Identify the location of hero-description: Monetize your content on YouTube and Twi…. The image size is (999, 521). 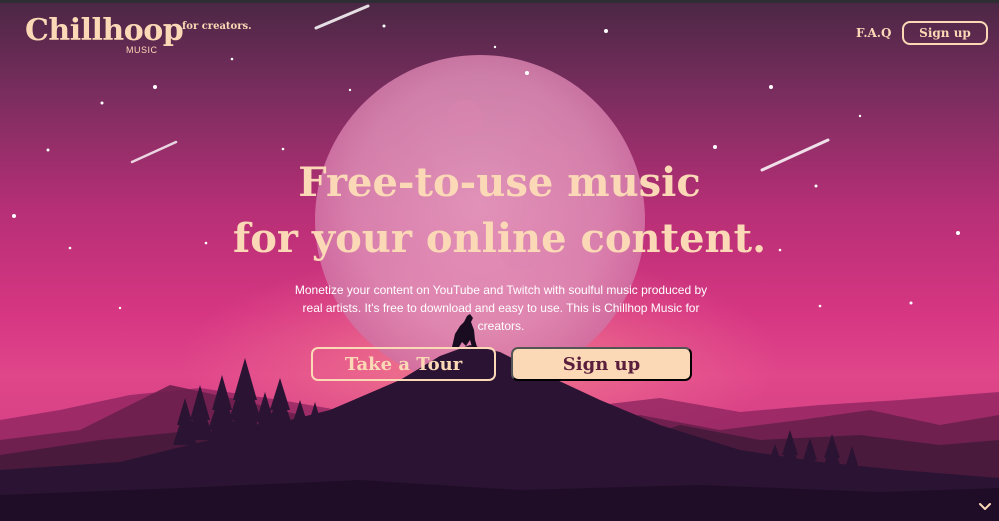
(501, 308).